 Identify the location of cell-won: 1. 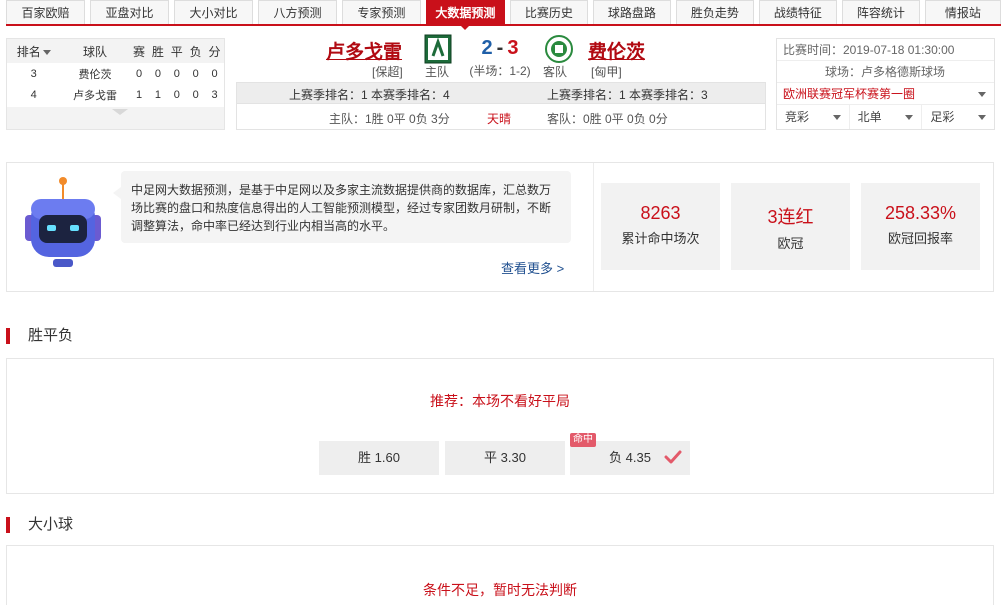
(157, 94).